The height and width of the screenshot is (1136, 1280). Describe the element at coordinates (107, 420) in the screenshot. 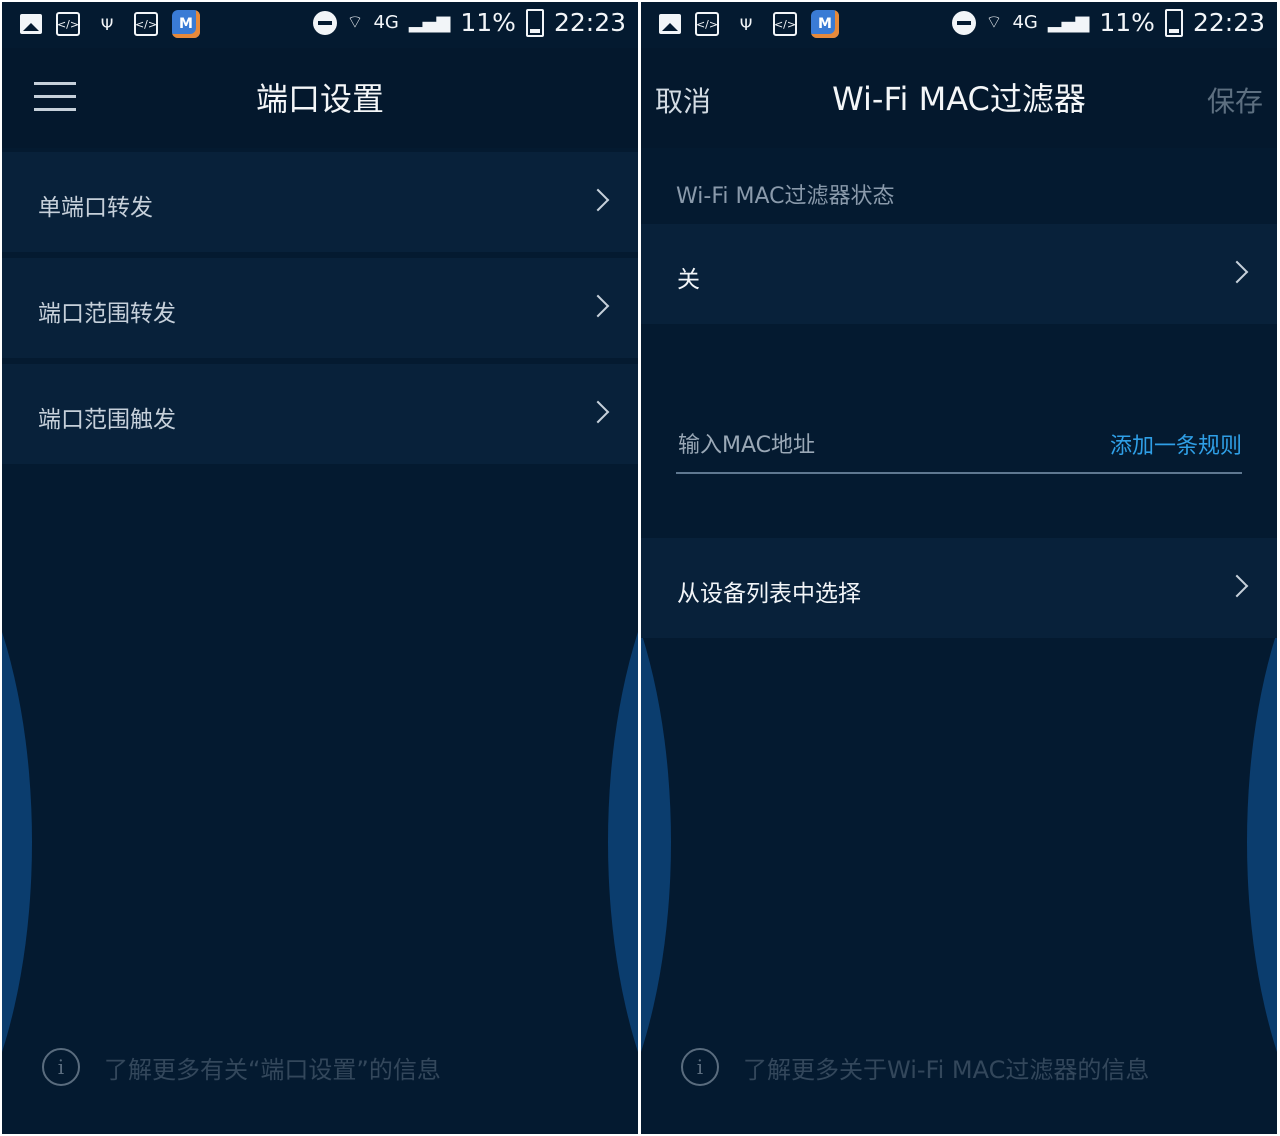

I see `menu-item-label: 端口范围触发` at that location.